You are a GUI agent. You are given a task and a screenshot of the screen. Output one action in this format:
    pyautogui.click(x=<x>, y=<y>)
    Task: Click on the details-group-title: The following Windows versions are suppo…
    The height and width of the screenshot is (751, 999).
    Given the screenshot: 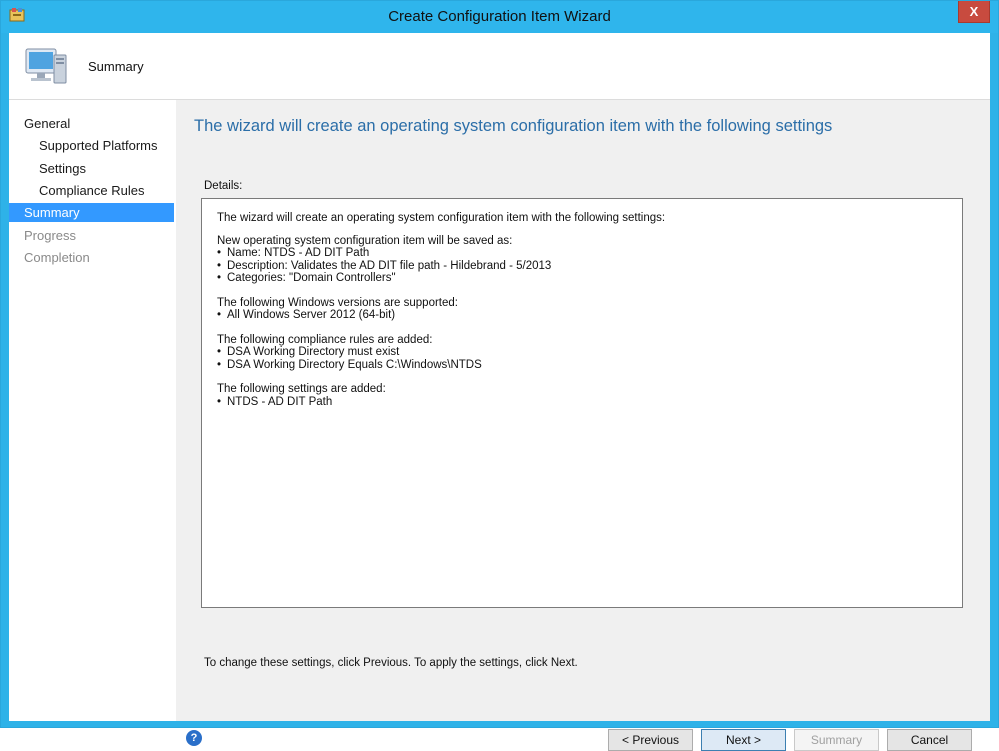 What is the action you would take?
    pyautogui.click(x=337, y=302)
    